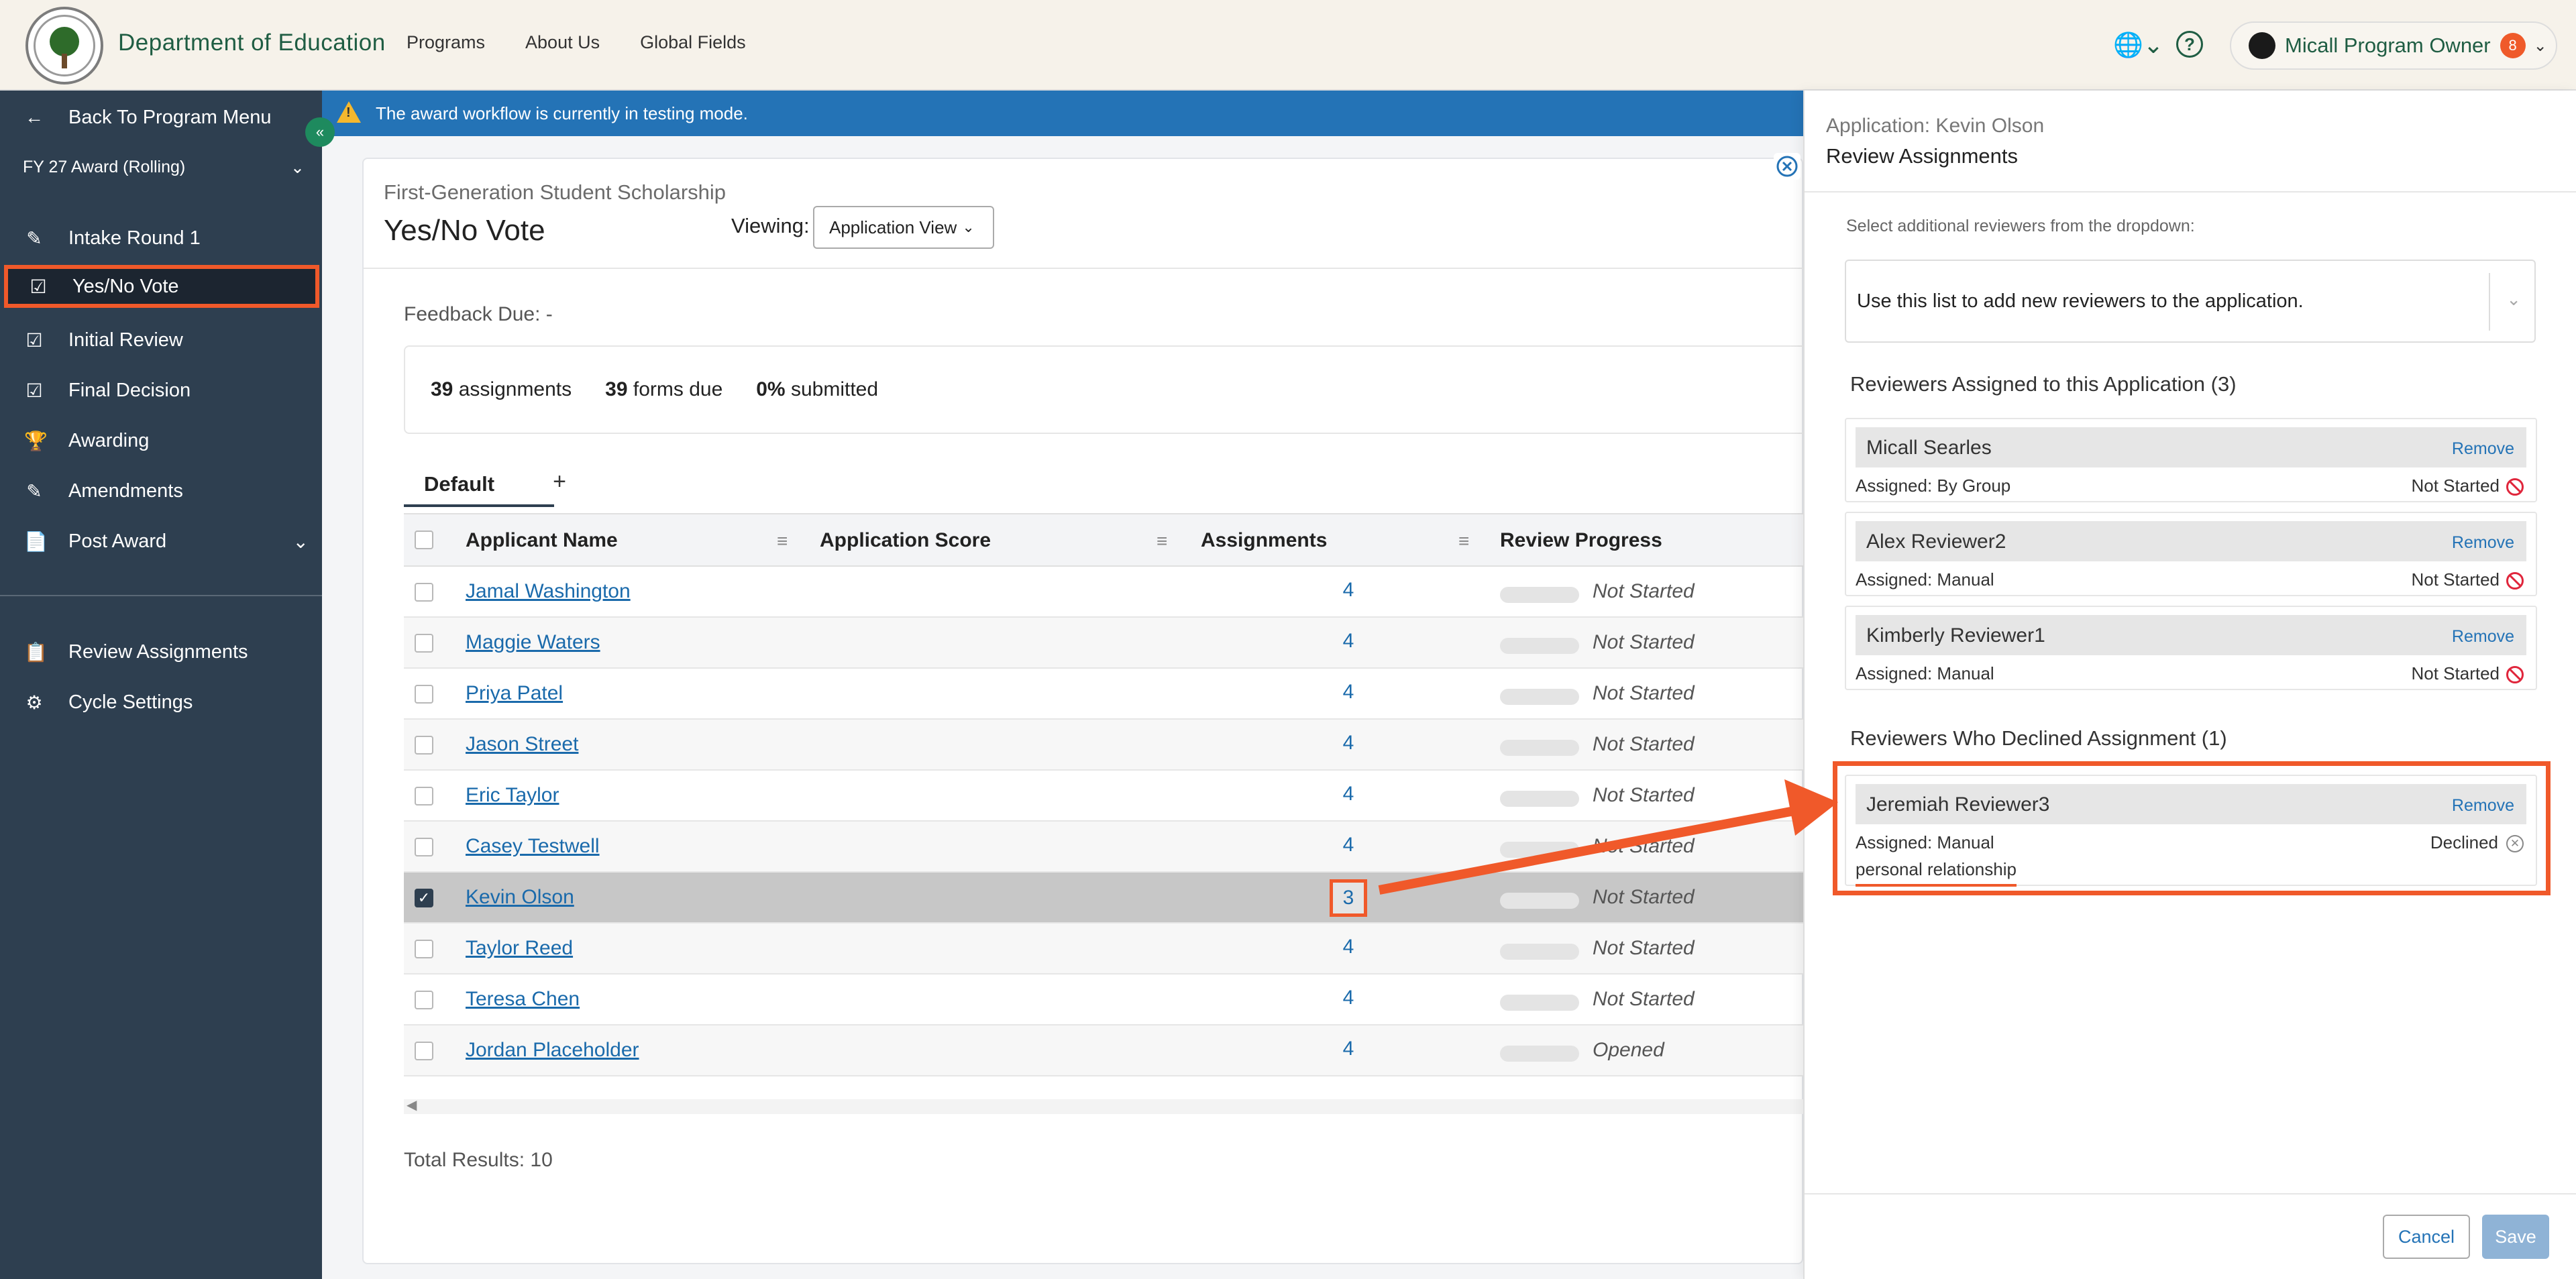  Describe the element at coordinates (36, 440) in the screenshot. I see `trophy-icon: 🏆` at that location.